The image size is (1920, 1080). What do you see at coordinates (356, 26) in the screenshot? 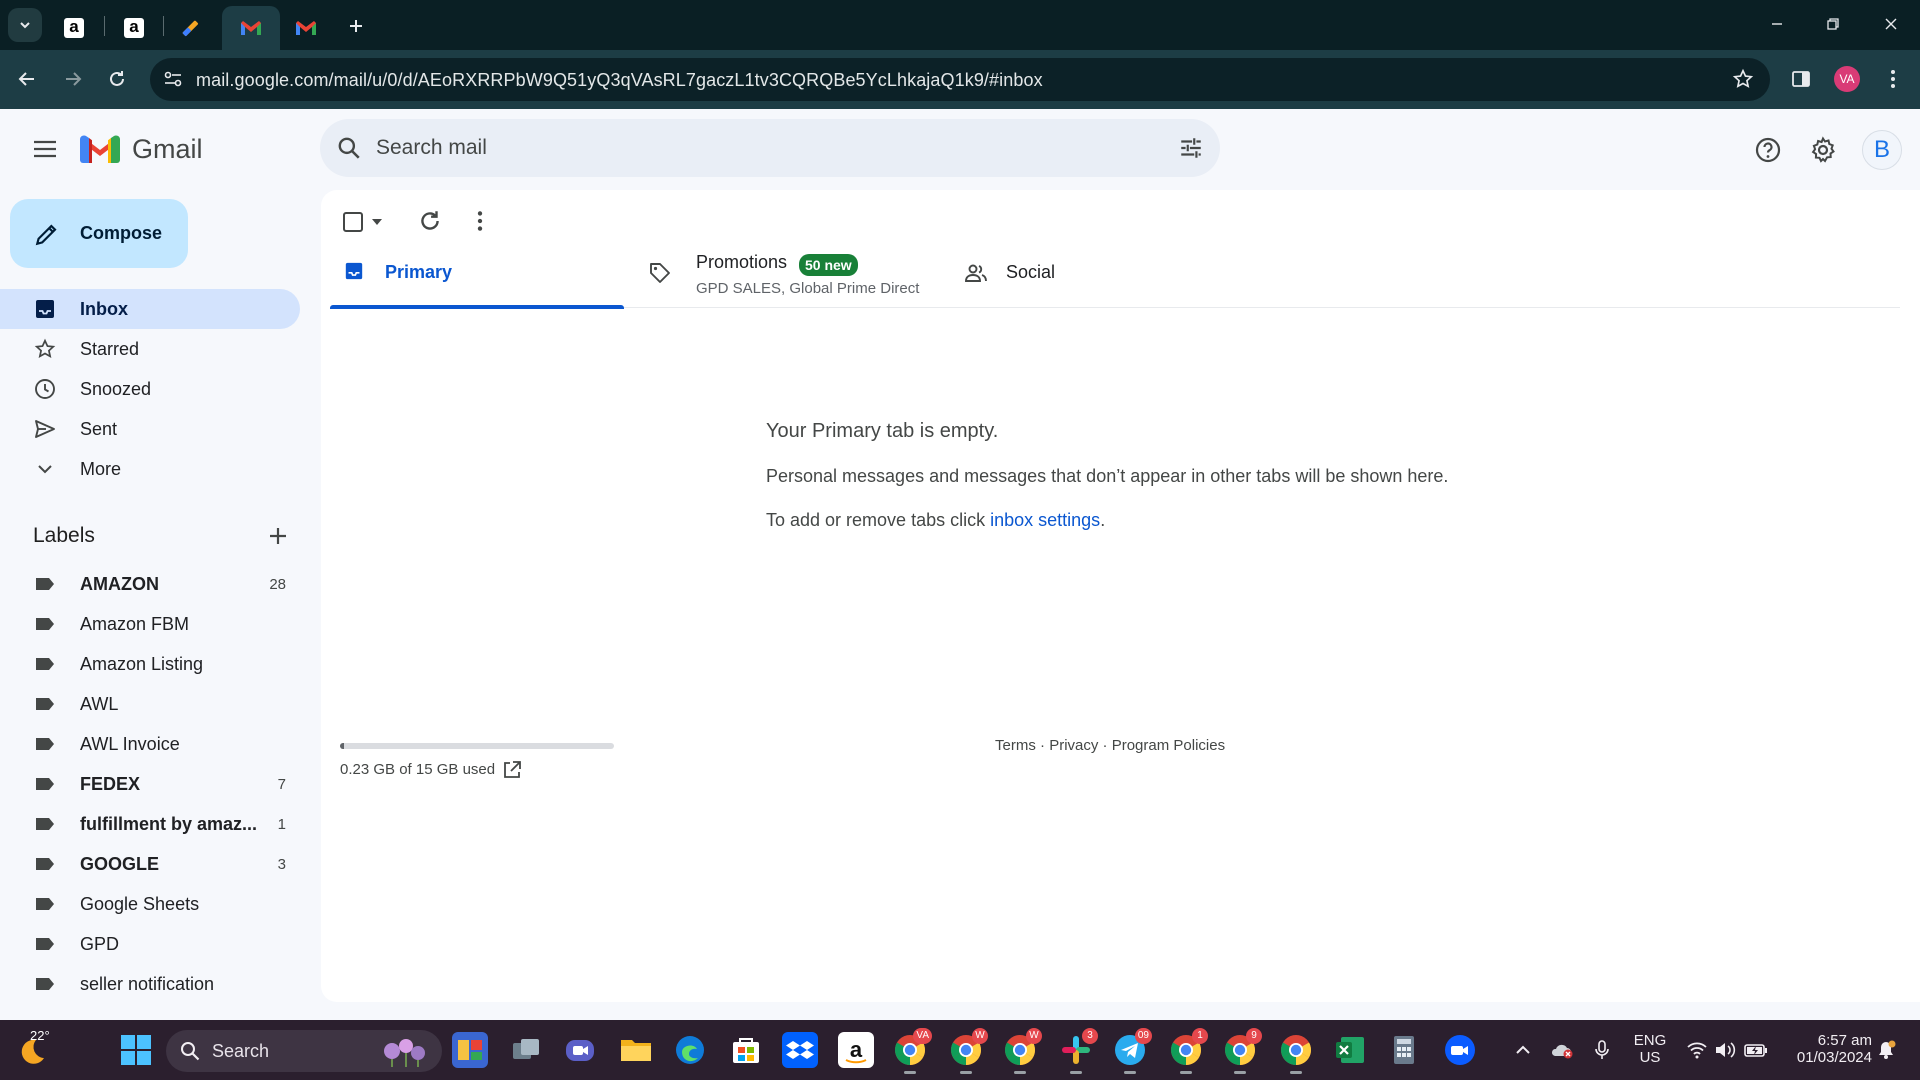
I see `new-tab-button` at bounding box center [356, 26].